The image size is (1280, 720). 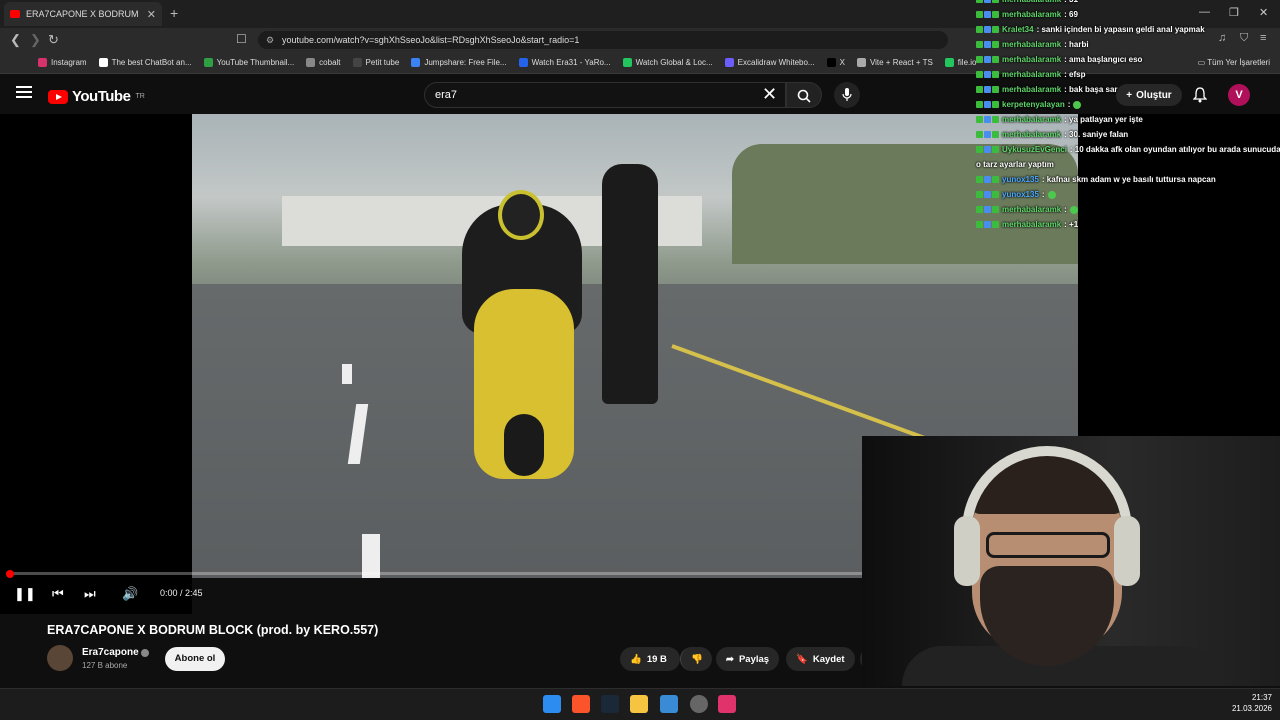 I want to click on chat-message: merhabalaramk: efsp, so click(x=1031, y=74).